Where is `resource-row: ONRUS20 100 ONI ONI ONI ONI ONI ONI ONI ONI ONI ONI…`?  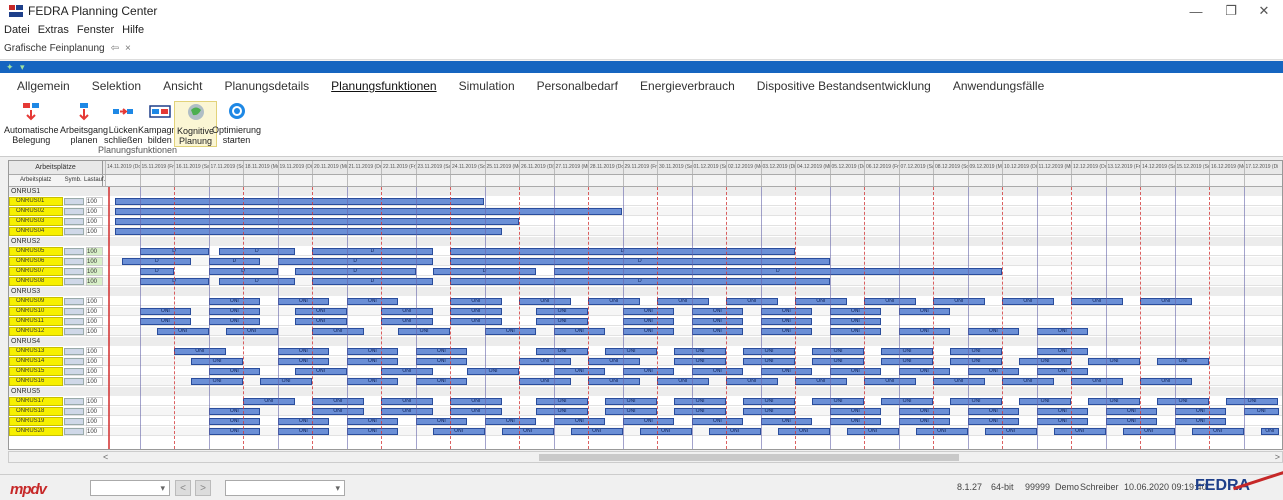
resource-row: ONRUS20 100 ONI ONI ONI ONI ONI ONI ONI ONI ONI ONI… is located at coordinates (645, 431).